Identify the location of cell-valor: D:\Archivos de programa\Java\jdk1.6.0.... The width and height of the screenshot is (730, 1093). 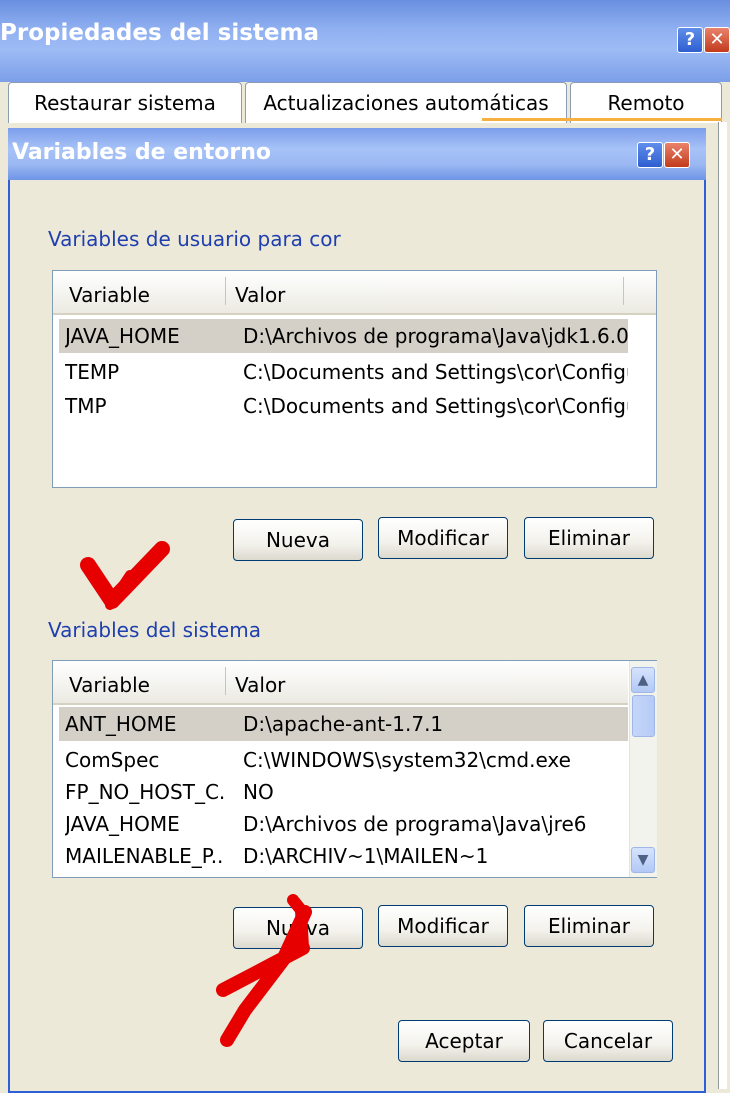
(435, 336).